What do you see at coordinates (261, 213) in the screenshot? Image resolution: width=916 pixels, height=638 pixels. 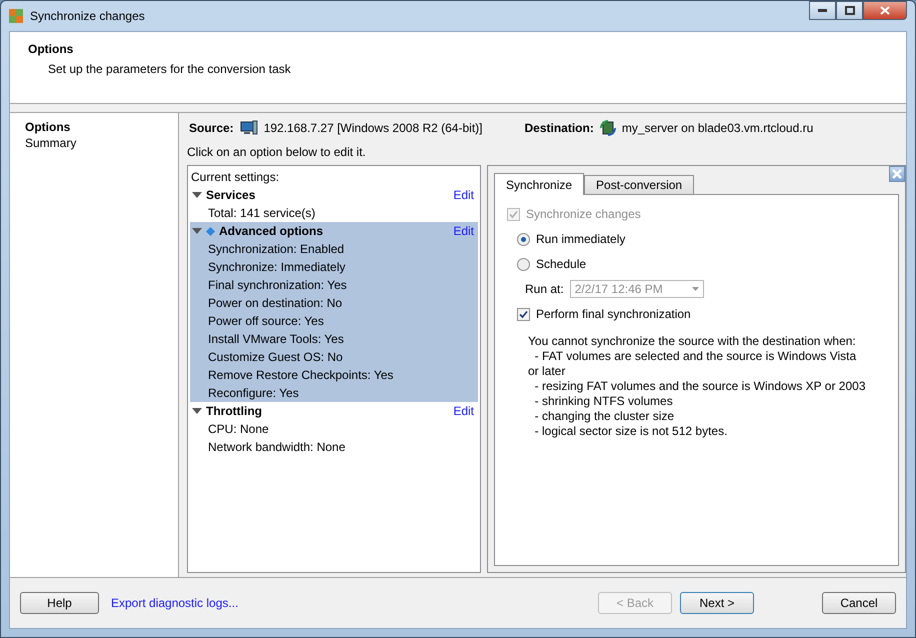 I see `setting-item: Total: 141 service(s)` at bounding box center [261, 213].